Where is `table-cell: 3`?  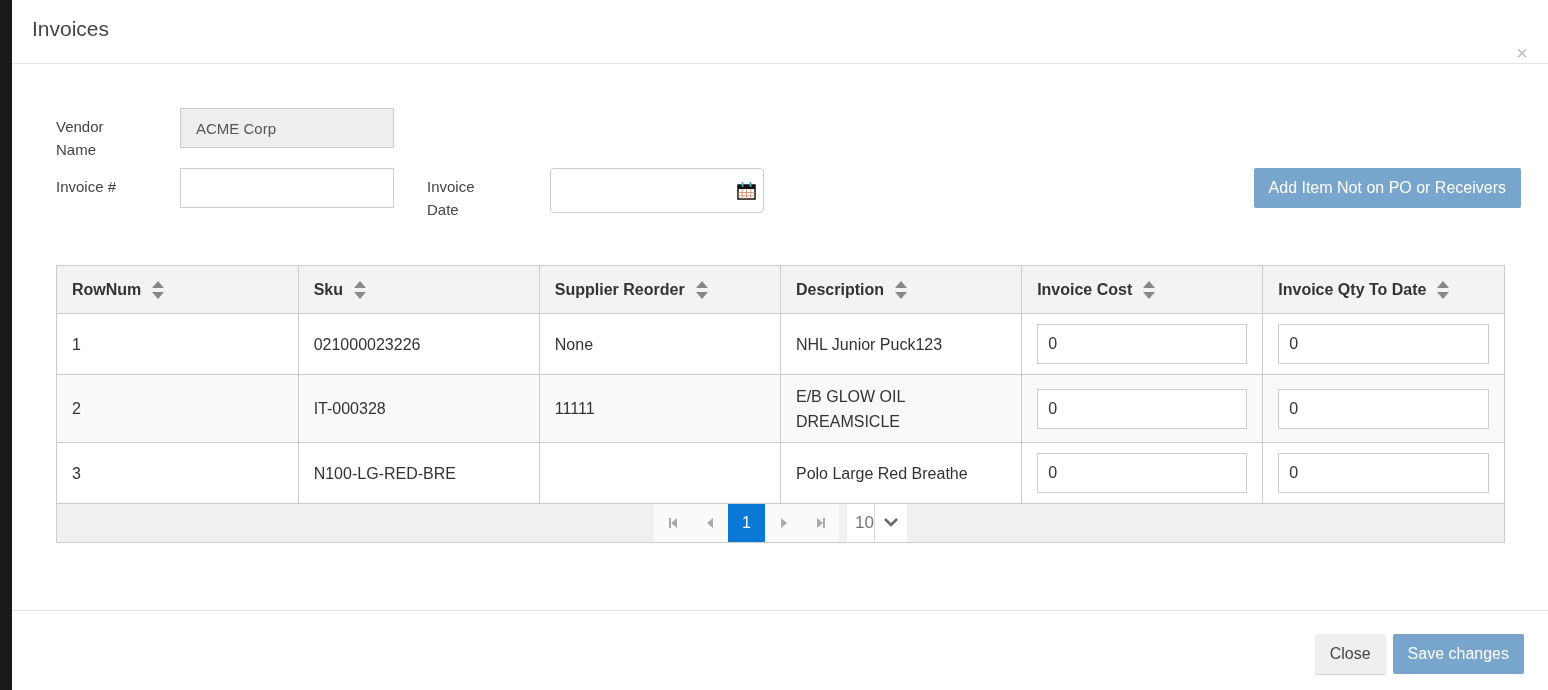
table-cell: 3 is located at coordinates (178, 473).